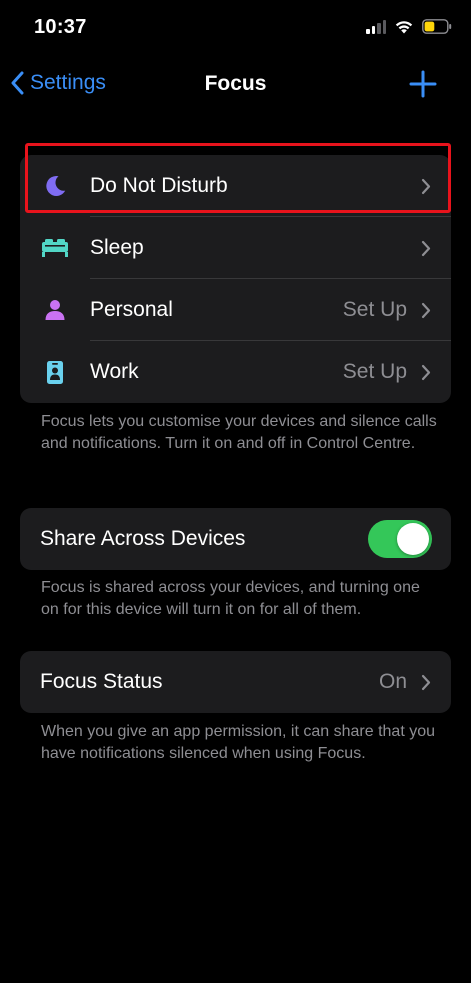 The height and width of the screenshot is (983, 471). What do you see at coordinates (404, 26) in the screenshot?
I see `wifi-icon` at bounding box center [404, 26].